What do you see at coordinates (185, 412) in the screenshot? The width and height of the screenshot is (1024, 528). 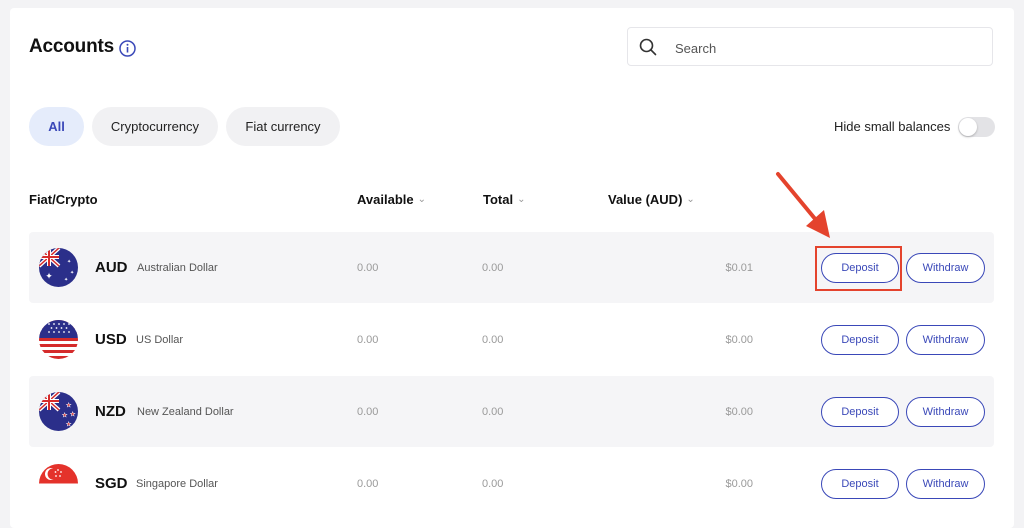 I see `currency-name: New Zealand Dollar` at bounding box center [185, 412].